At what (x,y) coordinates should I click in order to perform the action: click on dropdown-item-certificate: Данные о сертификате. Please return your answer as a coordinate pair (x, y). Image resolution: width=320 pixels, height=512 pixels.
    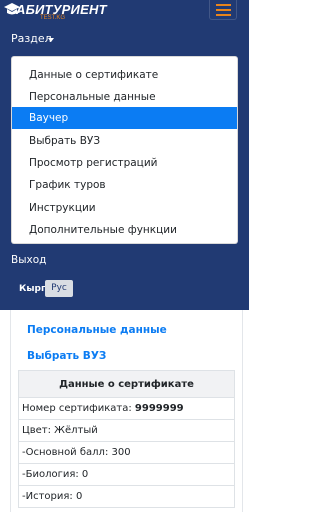
    Looking at the image, I should click on (124, 75).